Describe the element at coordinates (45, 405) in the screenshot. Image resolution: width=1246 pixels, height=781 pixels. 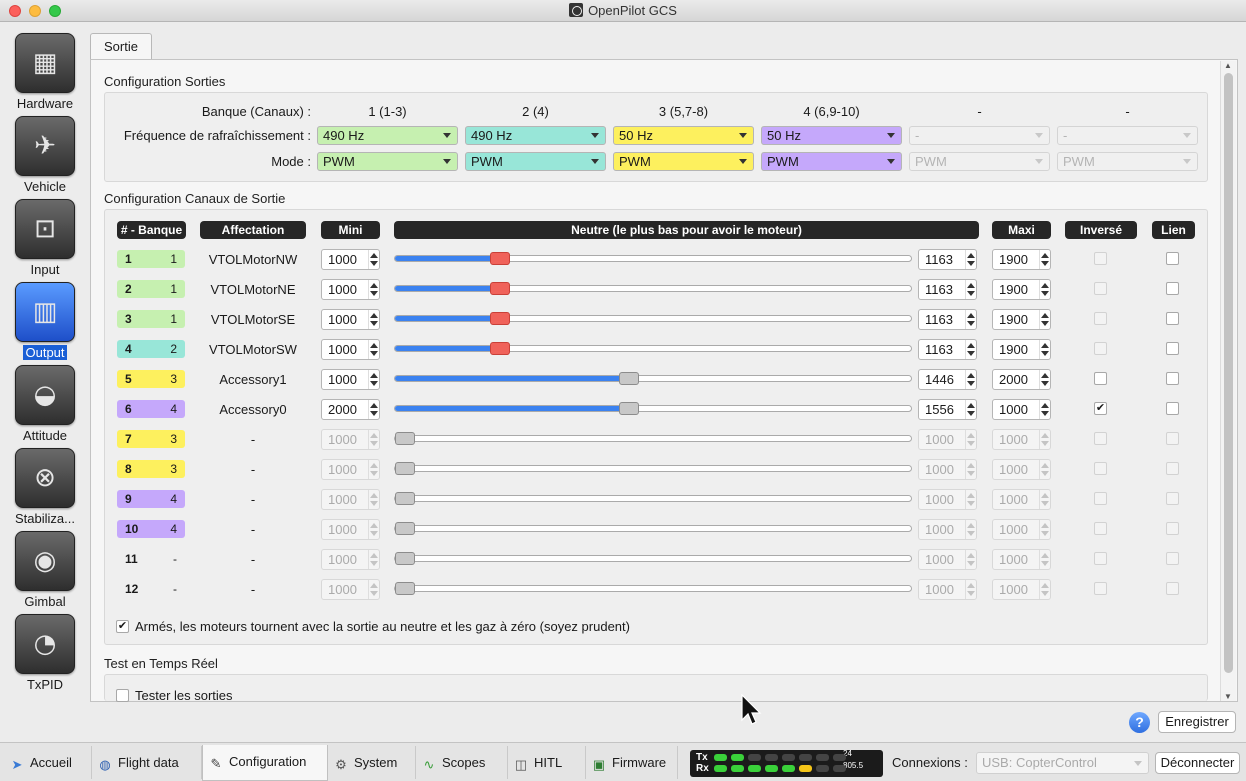
I see `sidebar-item-attitude: ◒ Attitude` at that location.